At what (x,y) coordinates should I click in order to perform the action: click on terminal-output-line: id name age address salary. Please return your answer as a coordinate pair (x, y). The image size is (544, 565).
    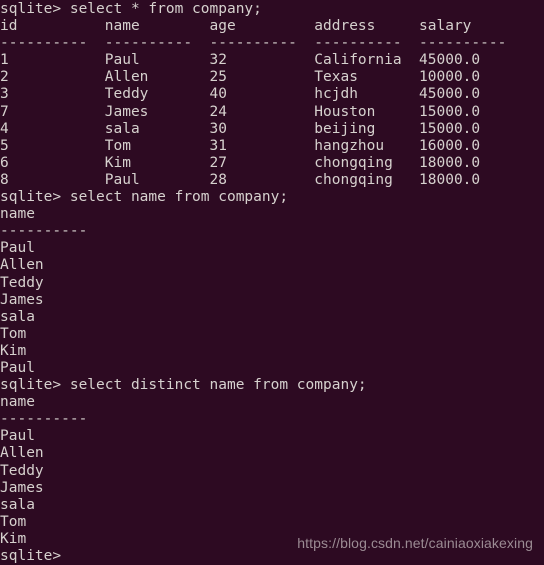
    Looking at the image, I should click on (236, 26).